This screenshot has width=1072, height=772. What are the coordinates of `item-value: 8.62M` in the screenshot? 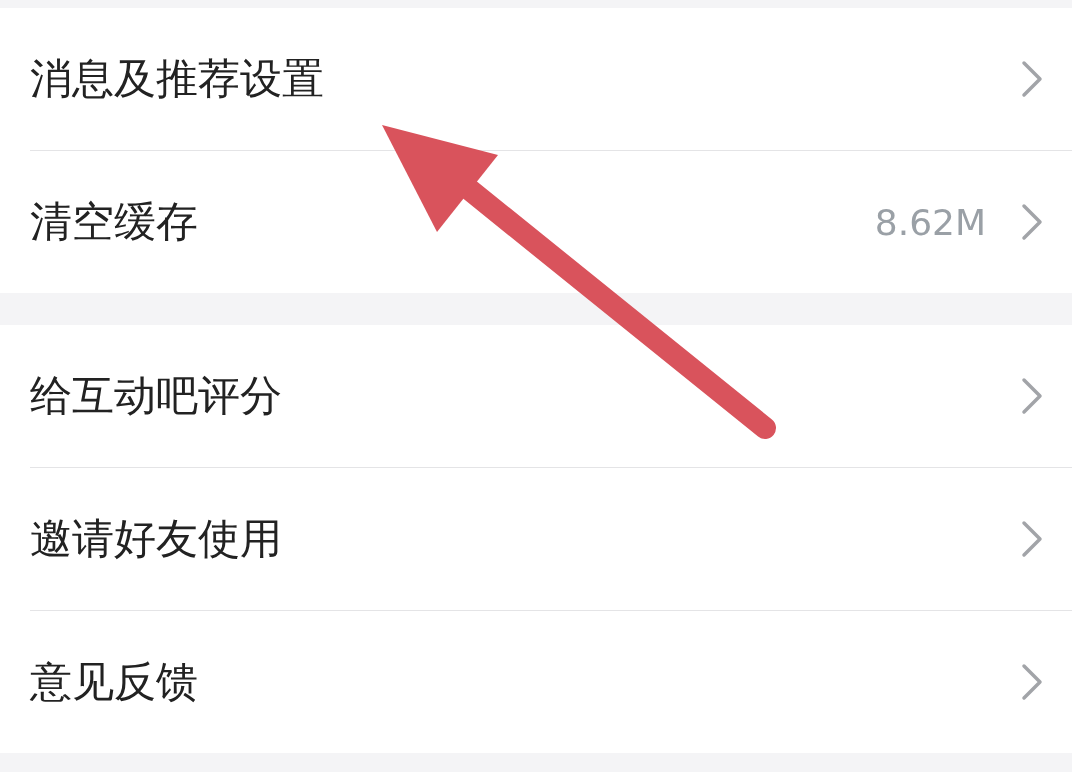 It's located at (930, 222).